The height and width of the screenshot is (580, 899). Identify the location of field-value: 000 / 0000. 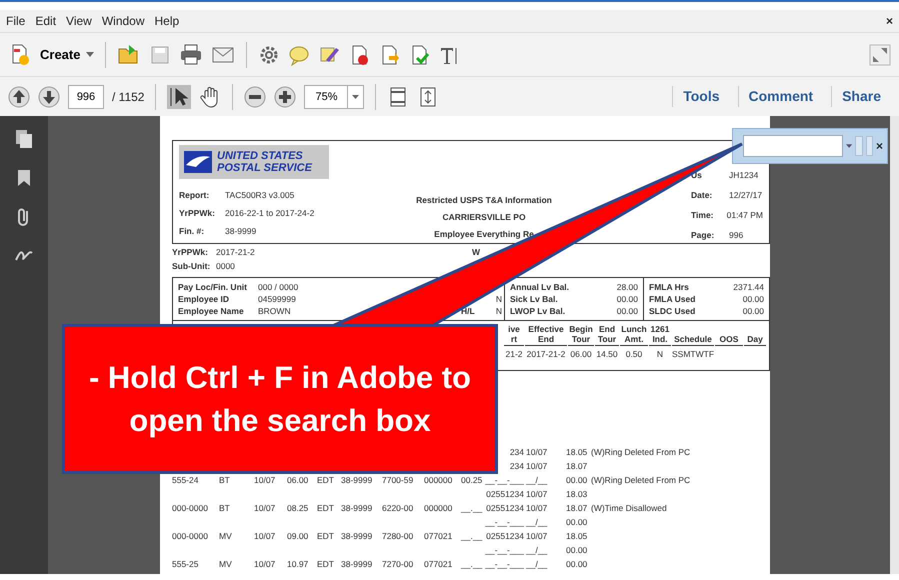
(278, 287).